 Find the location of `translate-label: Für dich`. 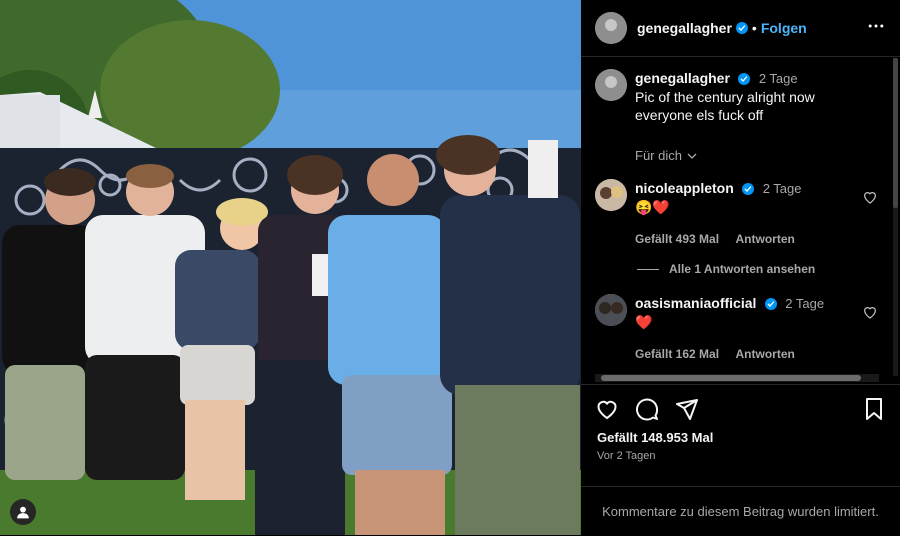

translate-label: Für dich is located at coordinates (658, 155).